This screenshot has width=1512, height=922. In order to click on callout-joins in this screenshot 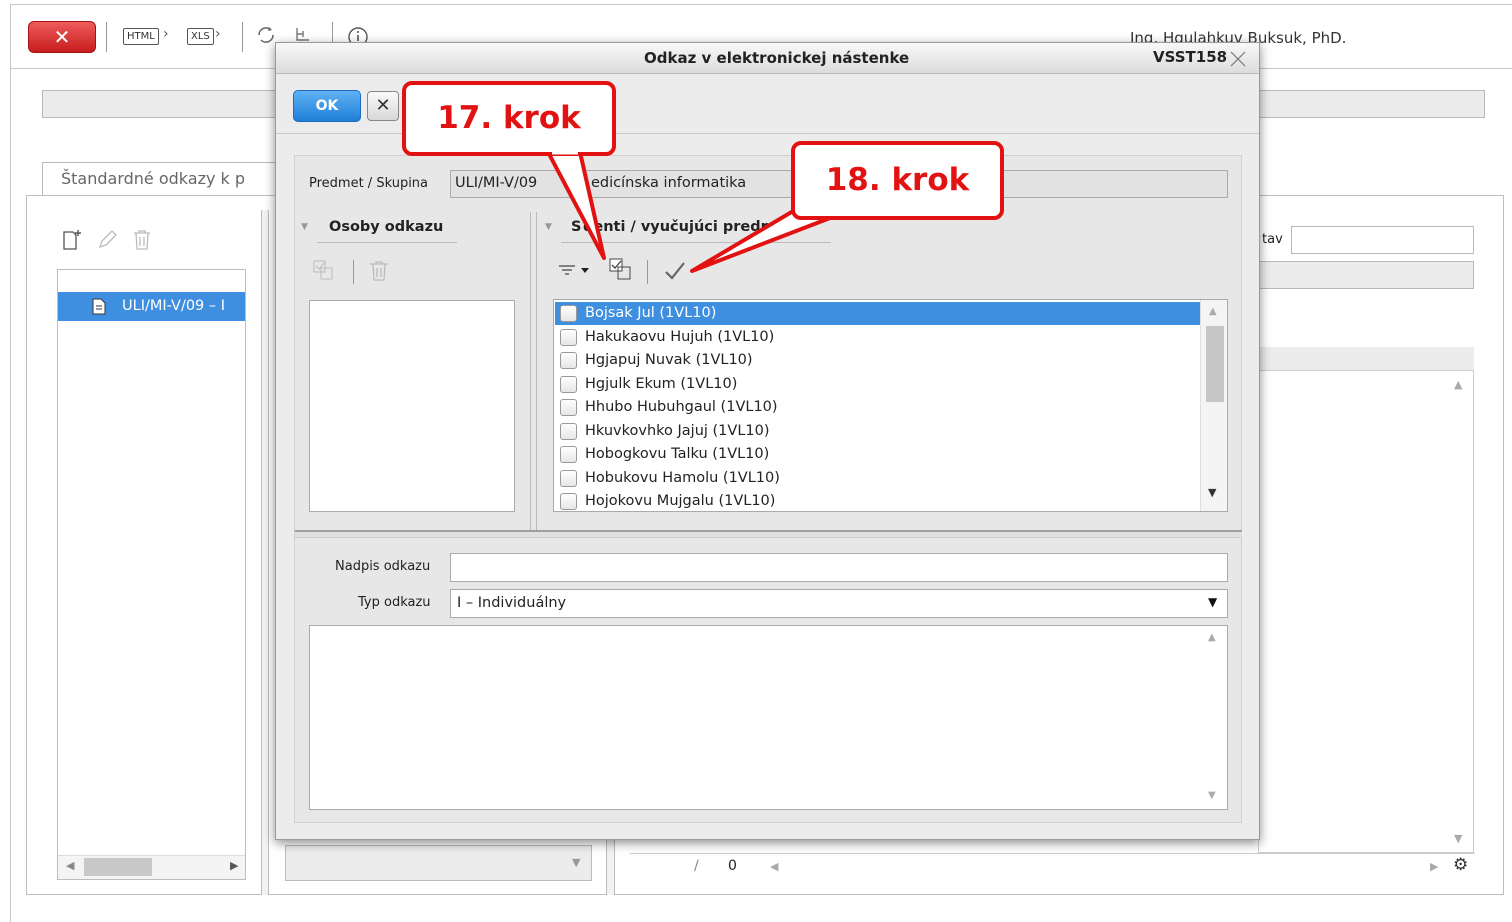, I will do `click(689, 182)`.